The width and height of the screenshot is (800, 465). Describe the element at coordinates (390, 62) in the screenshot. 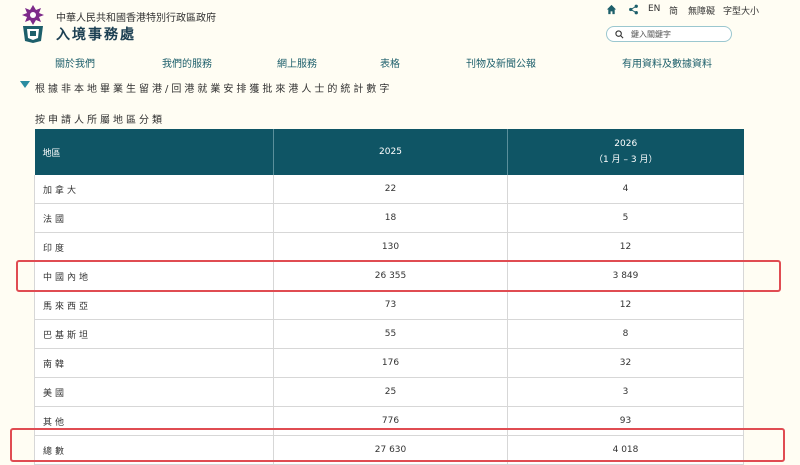

I see `nav-forms: 表格` at that location.